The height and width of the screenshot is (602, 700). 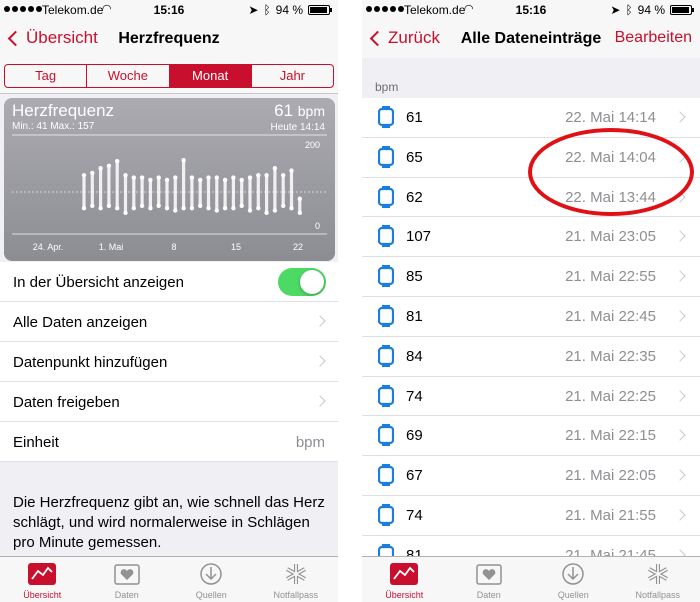 What do you see at coordinates (36, 442) in the screenshot?
I see `row-label: Einheit` at bounding box center [36, 442].